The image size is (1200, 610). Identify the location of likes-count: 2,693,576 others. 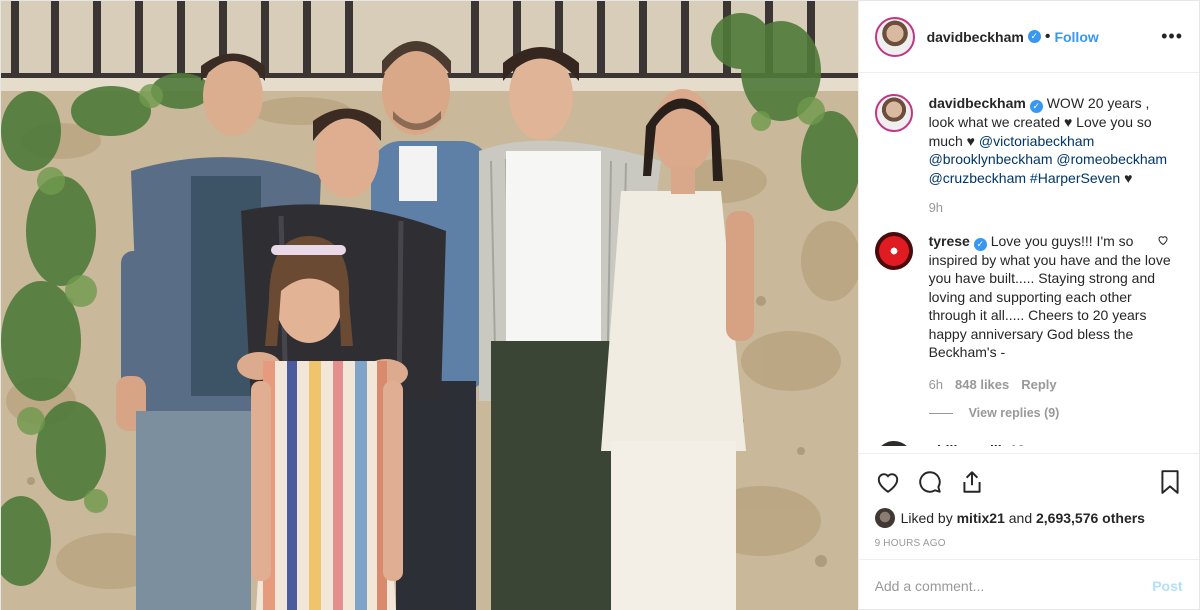
(1090, 518).